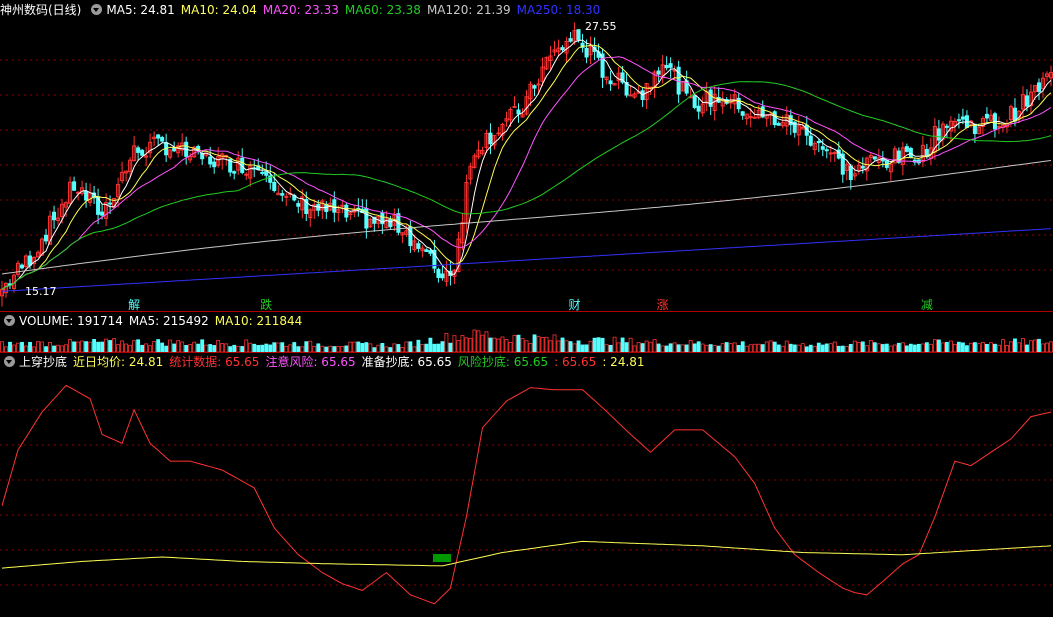  I want to click on indicator-label-0: 上穿抄底, so click(43, 362).